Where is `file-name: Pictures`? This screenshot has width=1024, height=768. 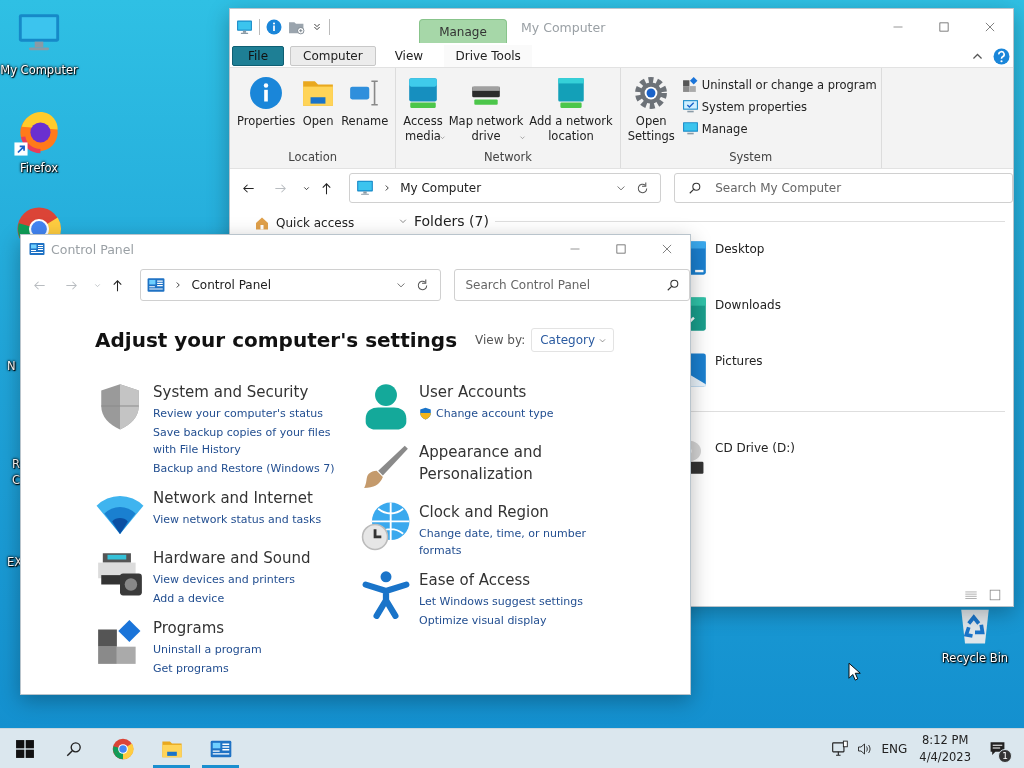 file-name: Pictures is located at coordinates (739, 359).